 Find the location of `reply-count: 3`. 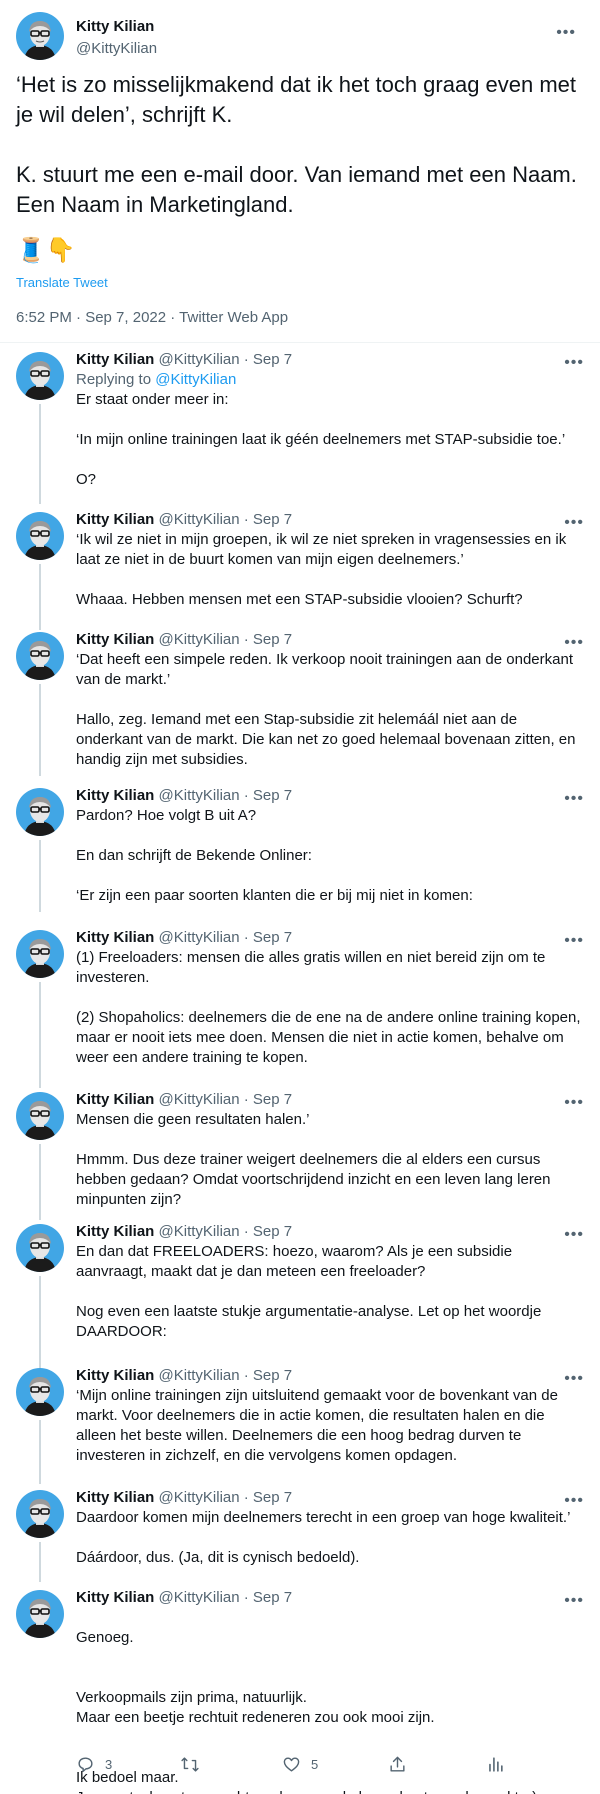

reply-count: 3 is located at coordinates (109, 1764).